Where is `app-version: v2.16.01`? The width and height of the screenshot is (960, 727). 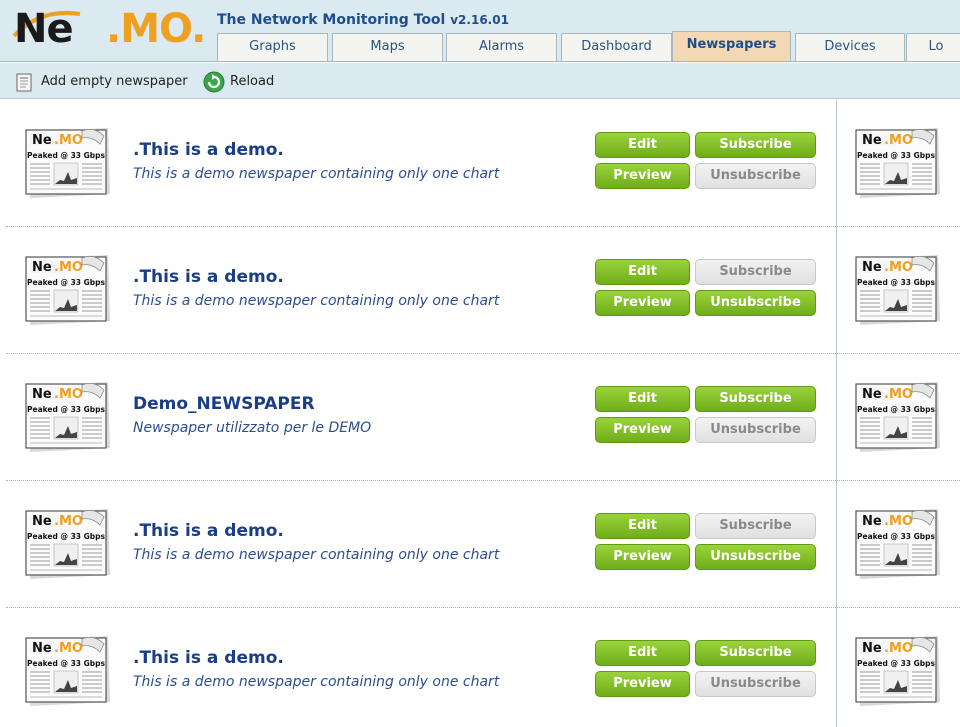 app-version: v2.16.01 is located at coordinates (479, 20).